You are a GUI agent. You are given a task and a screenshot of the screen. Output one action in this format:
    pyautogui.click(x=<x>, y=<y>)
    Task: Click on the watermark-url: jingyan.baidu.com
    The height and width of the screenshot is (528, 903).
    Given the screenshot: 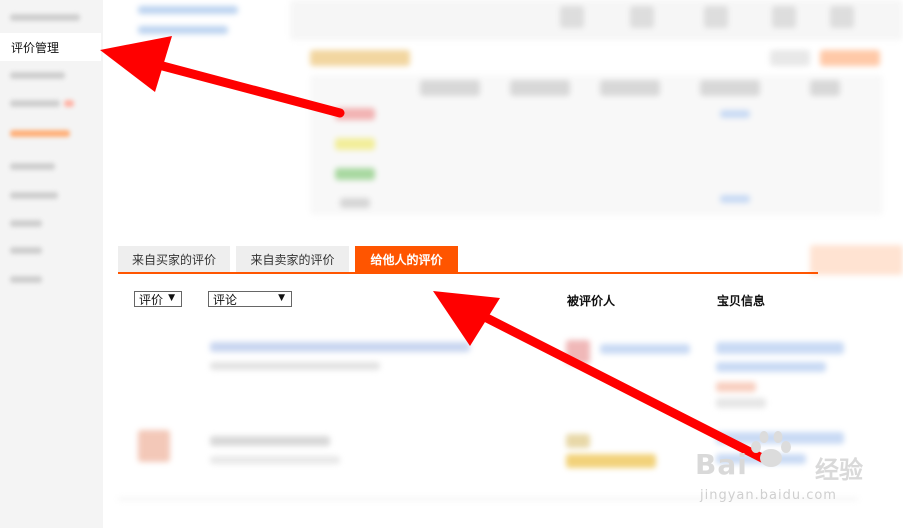 What is the action you would take?
    pyautogui.click(x=768, y=495)
    